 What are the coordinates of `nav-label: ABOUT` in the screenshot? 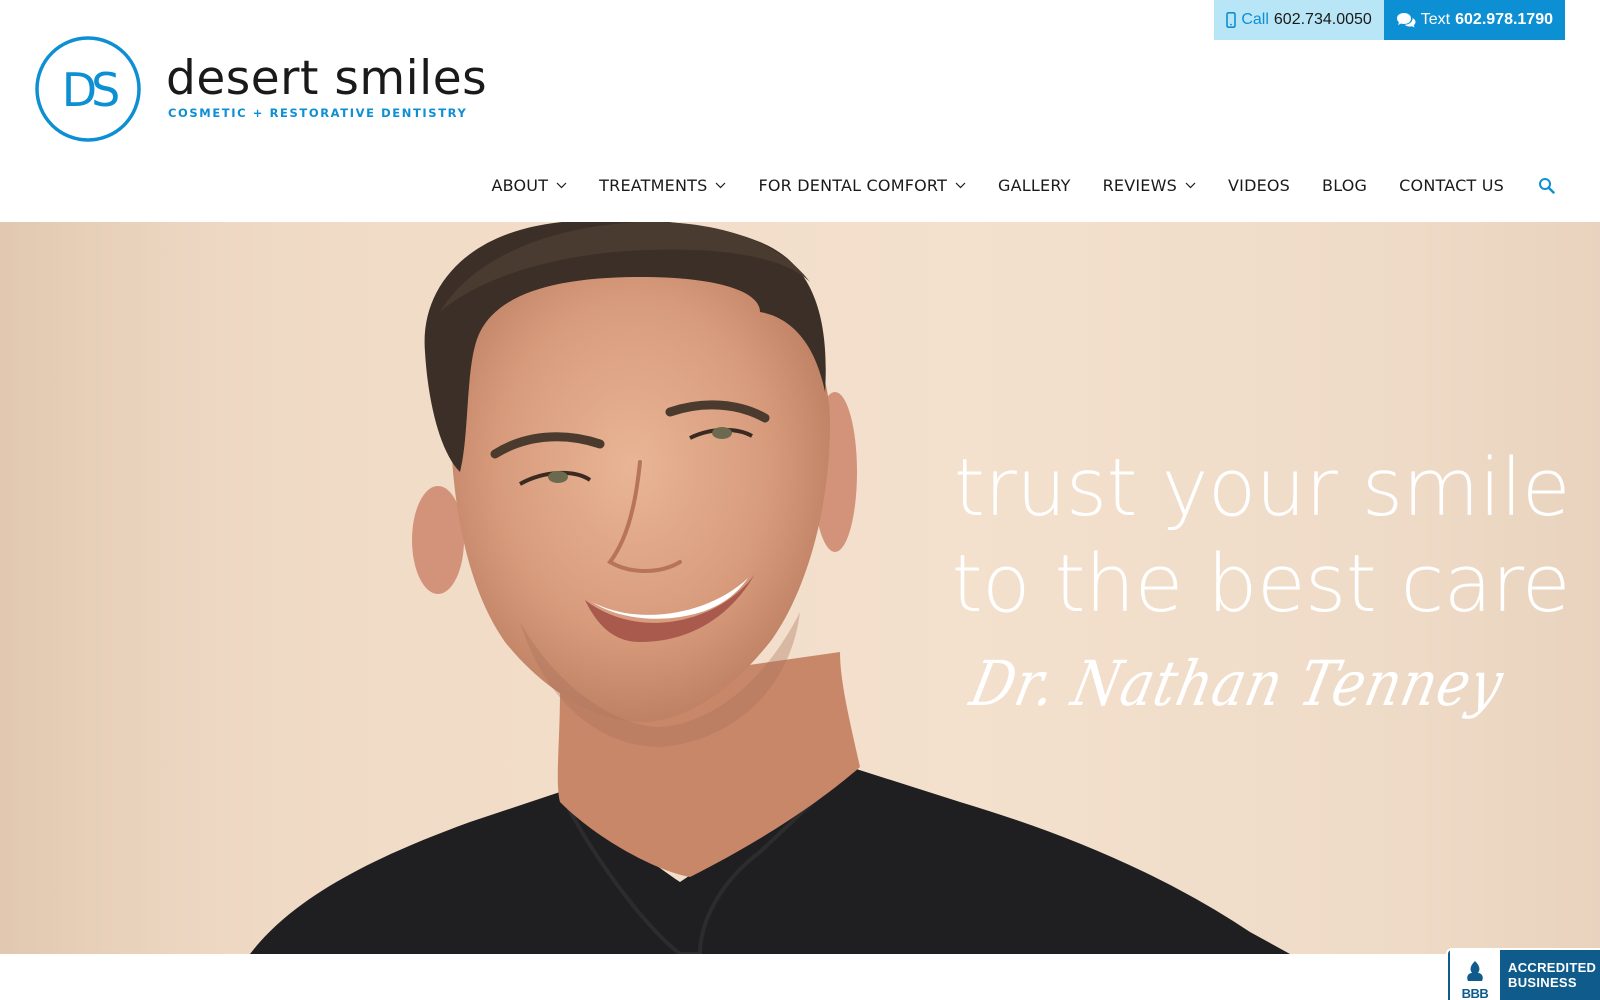 It's located at (520, 185).